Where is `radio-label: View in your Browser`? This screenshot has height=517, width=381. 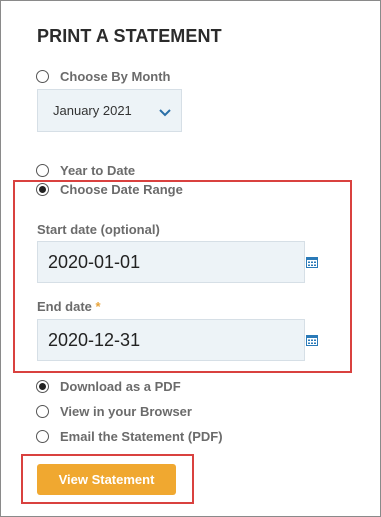 radio-label: View in your Browser is located at coordinates (126, 411).